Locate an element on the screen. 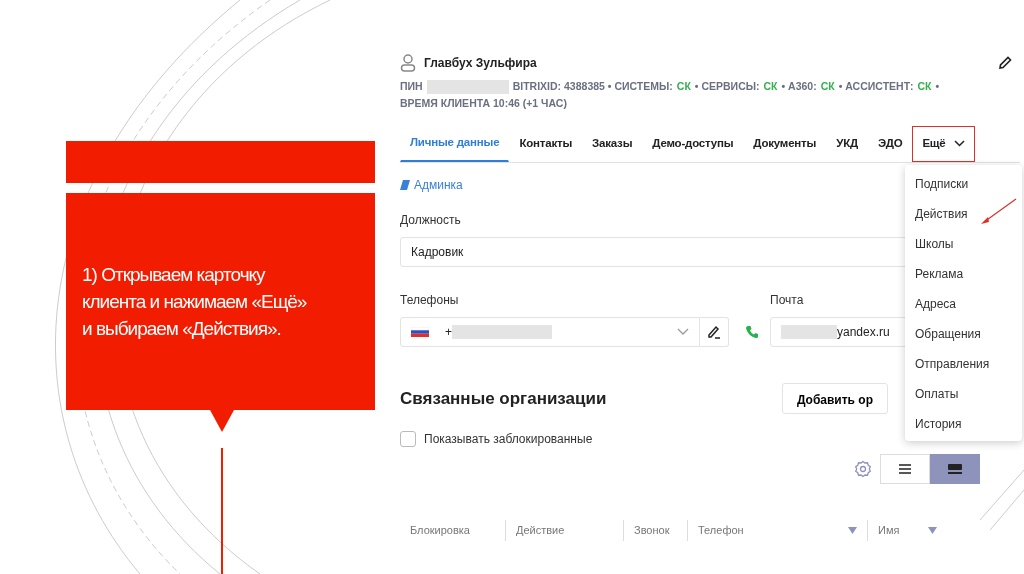 The image size is (1024, 574). cube-icon is located at coordinates (405, 185).